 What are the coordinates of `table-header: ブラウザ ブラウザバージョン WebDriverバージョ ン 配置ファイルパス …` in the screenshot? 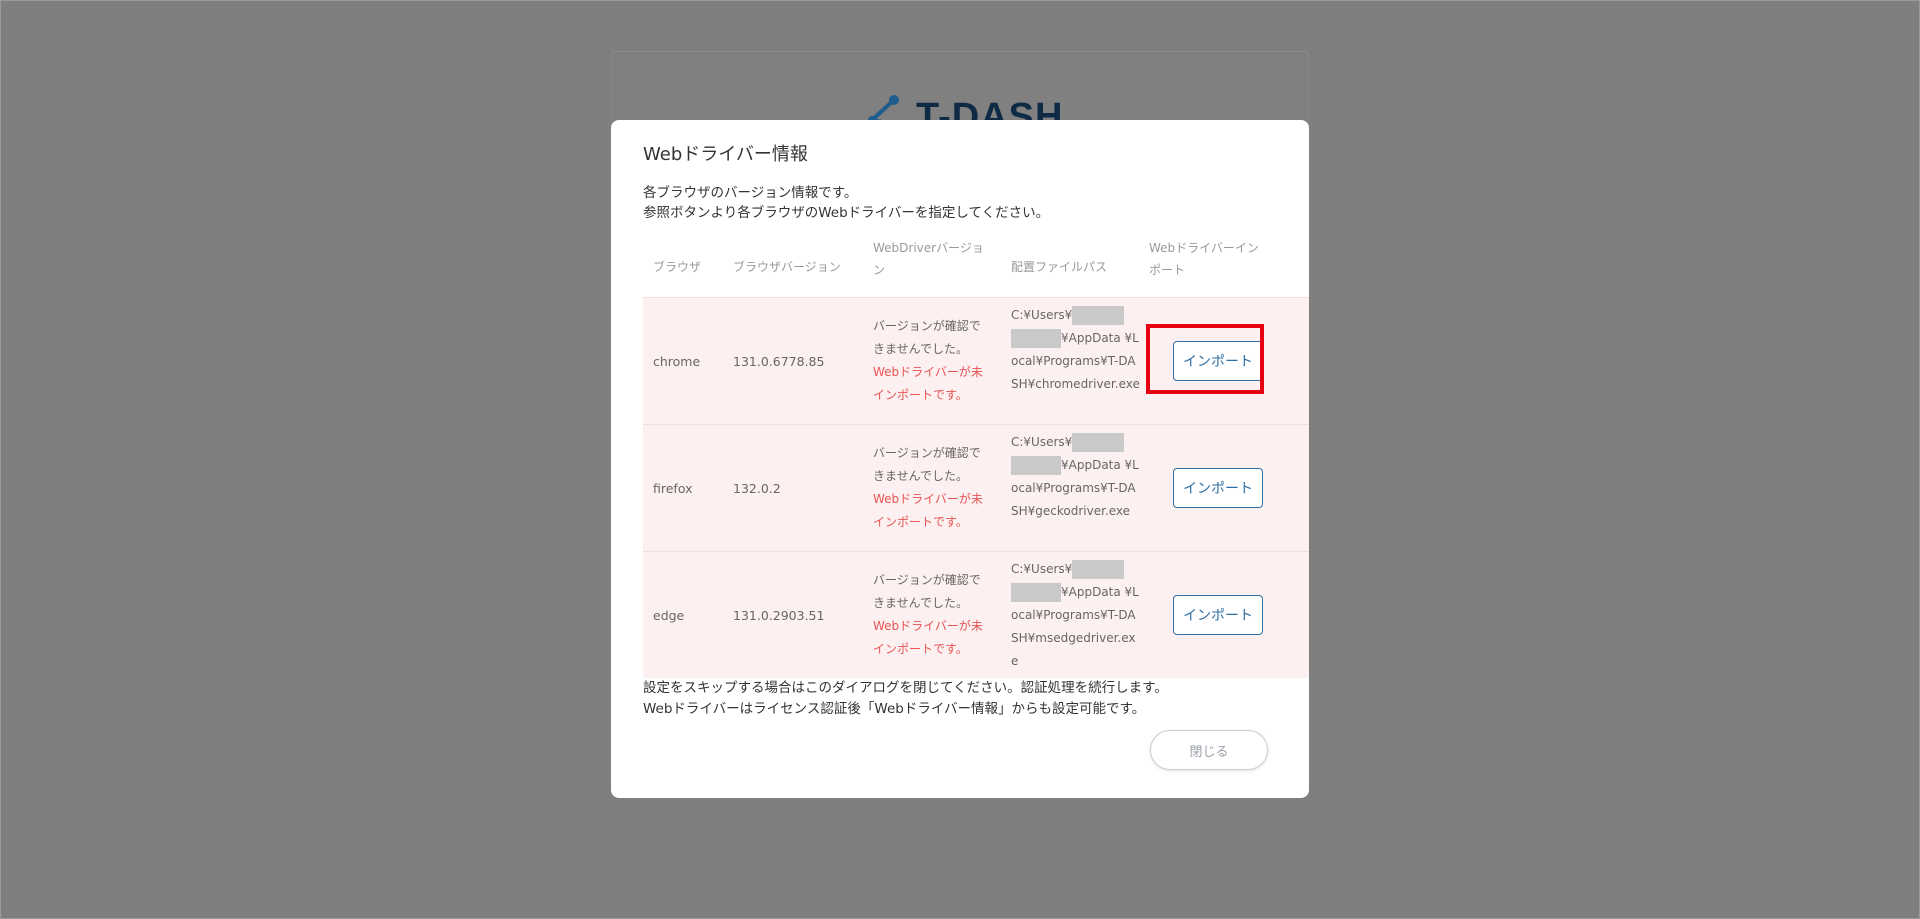 It's located at (976, 267).